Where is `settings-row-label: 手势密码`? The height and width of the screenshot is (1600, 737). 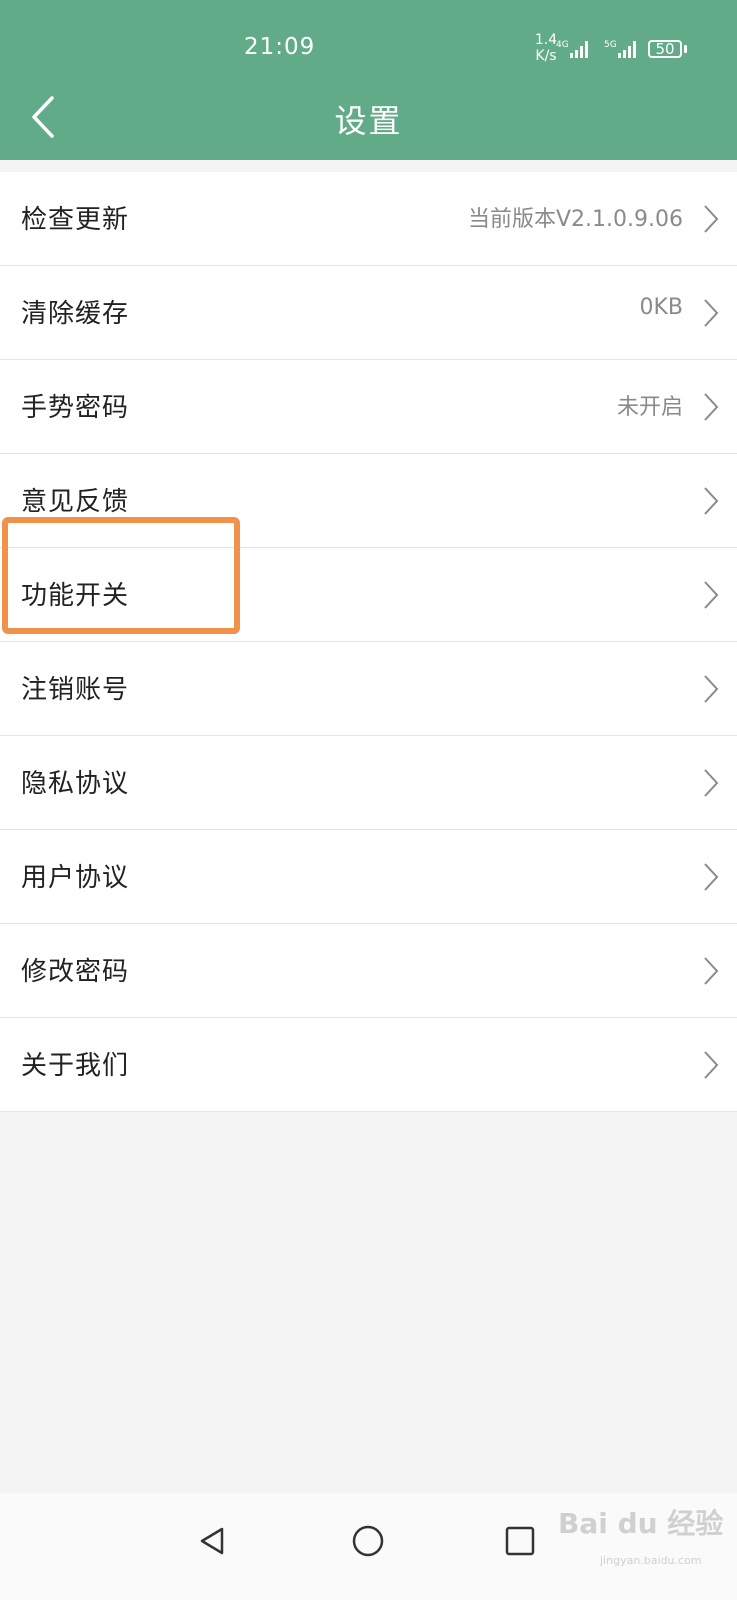 settings-row-label: 手势密码 is located at coordinates (75, 408).